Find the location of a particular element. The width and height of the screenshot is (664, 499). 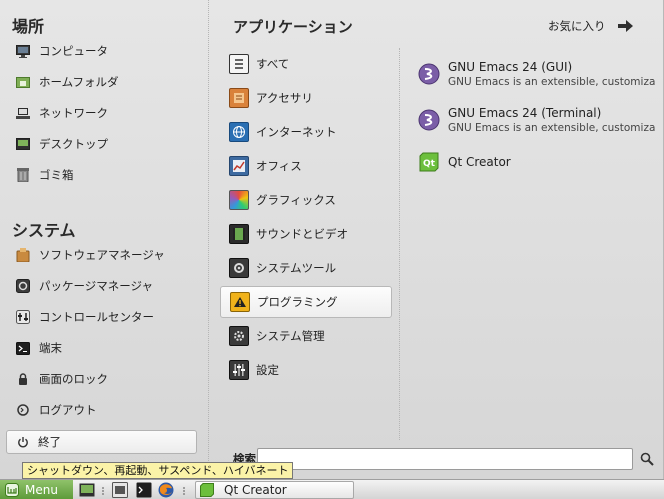

sound-video-icon is located at coordinates (239, 234).